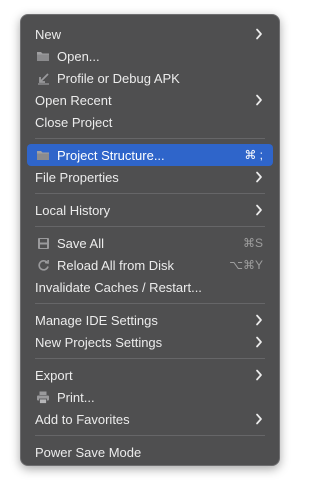 The image size is (320, 491). I want to click on menu-item-manage-ide-settings: Manage IDE Settings, so click(150, 320).